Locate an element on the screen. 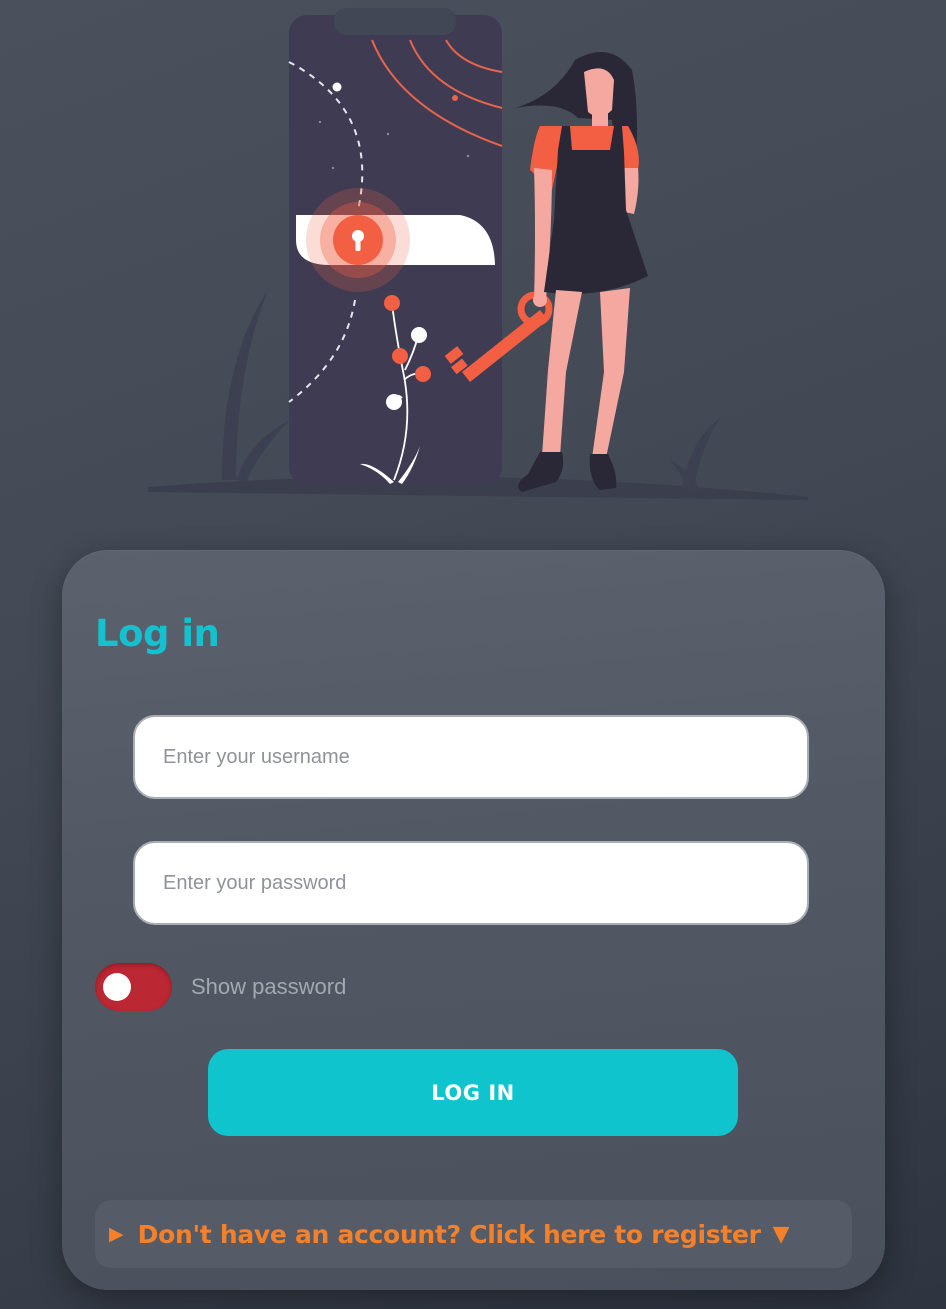 The width and height of the screenshot is (946, 1309). toggle-knob is located at coordinates (117, 987).